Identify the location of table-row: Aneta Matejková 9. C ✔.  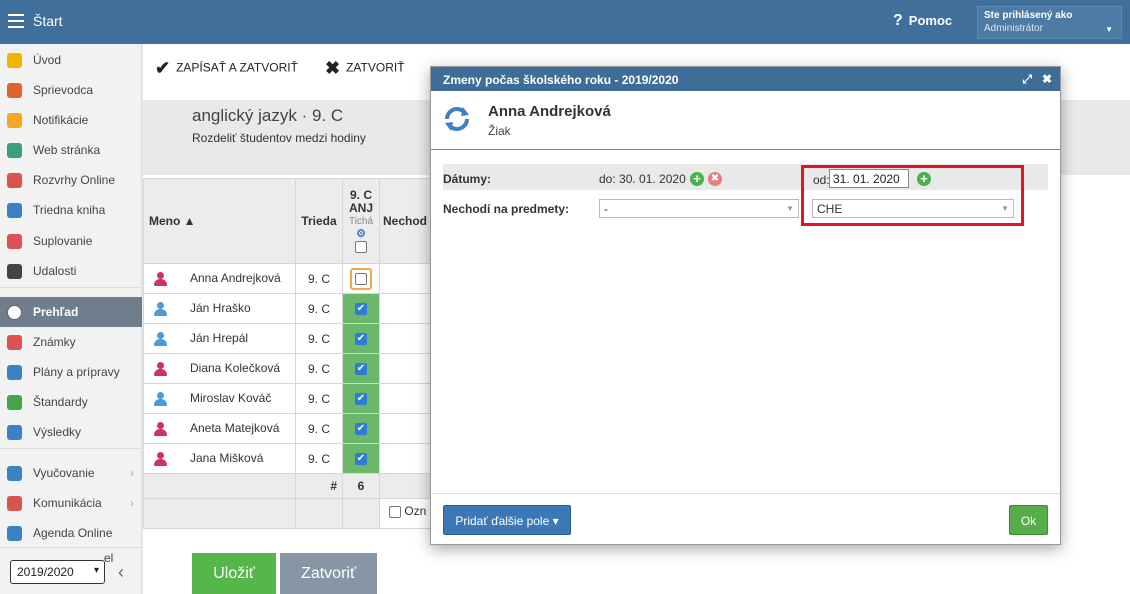
(287, 428).